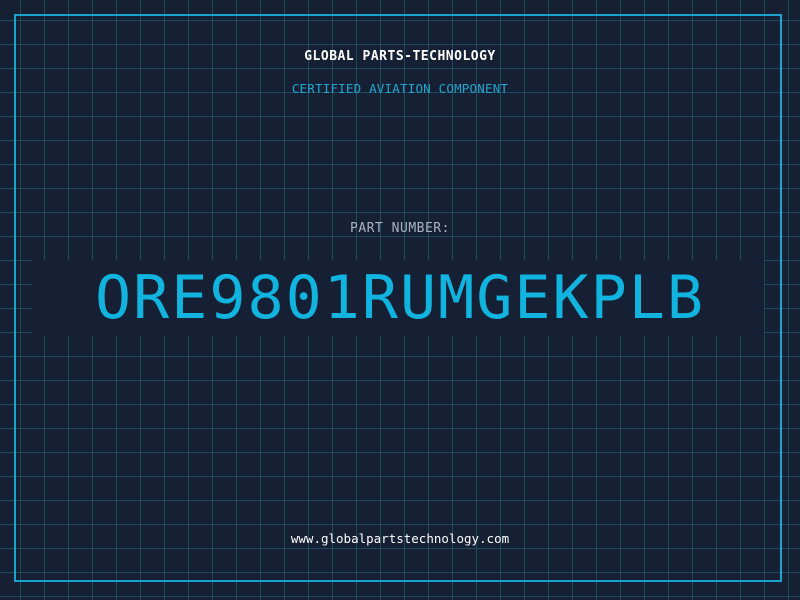  What do you see at coordinates (400, 56) in the screenshot?
I see `company-name: GLOBAL PARTS-TECHNOLOGY` at bounding box center [400, 56].